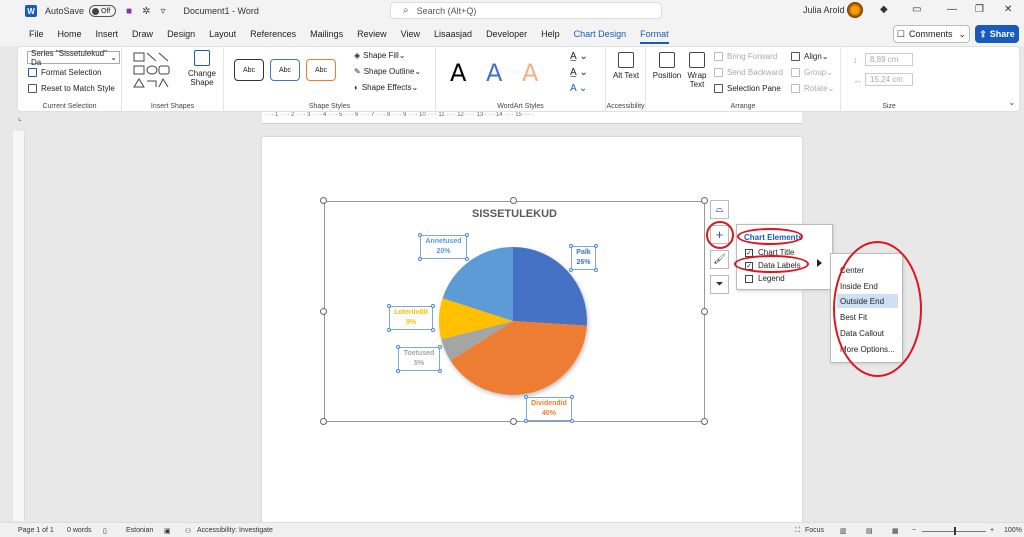  What do you see at coordinates (889, 59) in the screenshot?
I see `height-input: 8,89 cm` at bounding box center [889, 59].